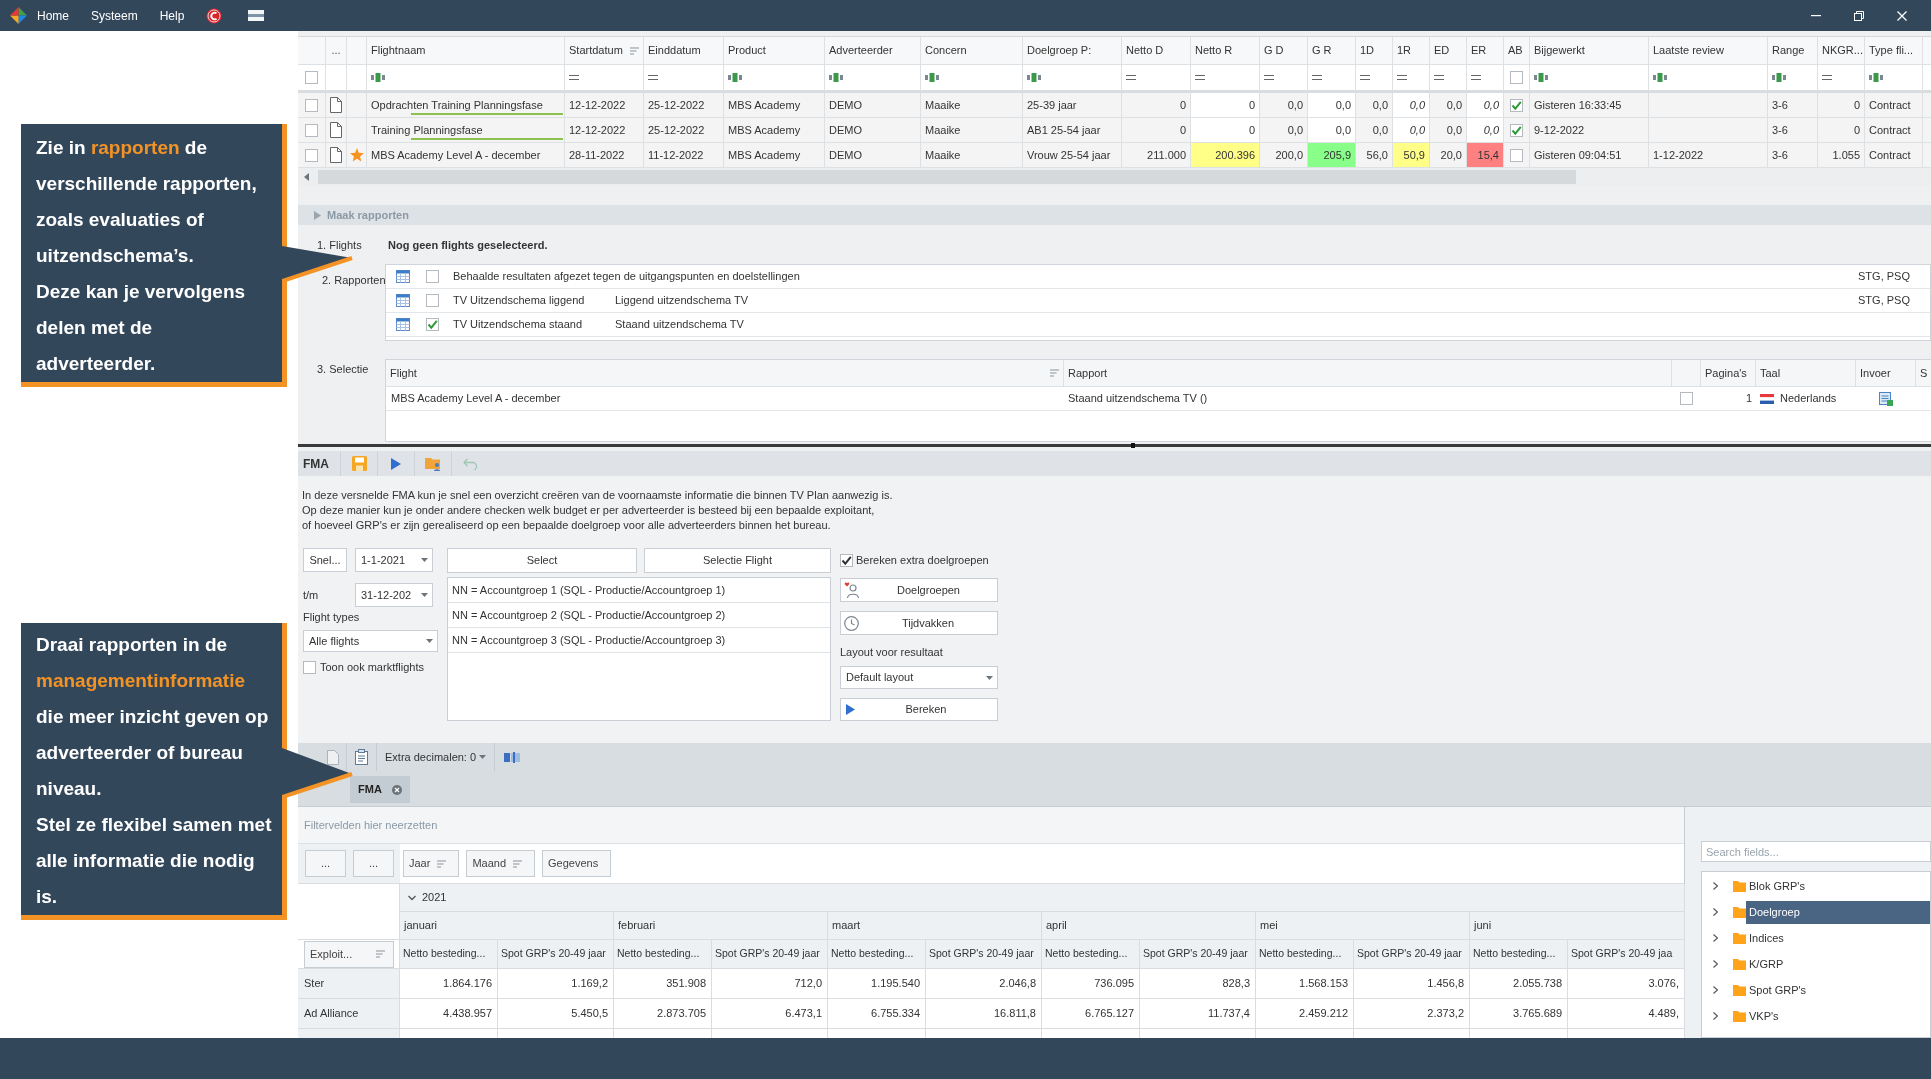 The width and height of the screenshot is (1931, 1079). What do you see at coordinates (639, 640) in the screenshot?
I see `list-item: NN = Accountgroep 3 (SQL - Productie/Accountgroep 3)` at bounding box center [639, 640].